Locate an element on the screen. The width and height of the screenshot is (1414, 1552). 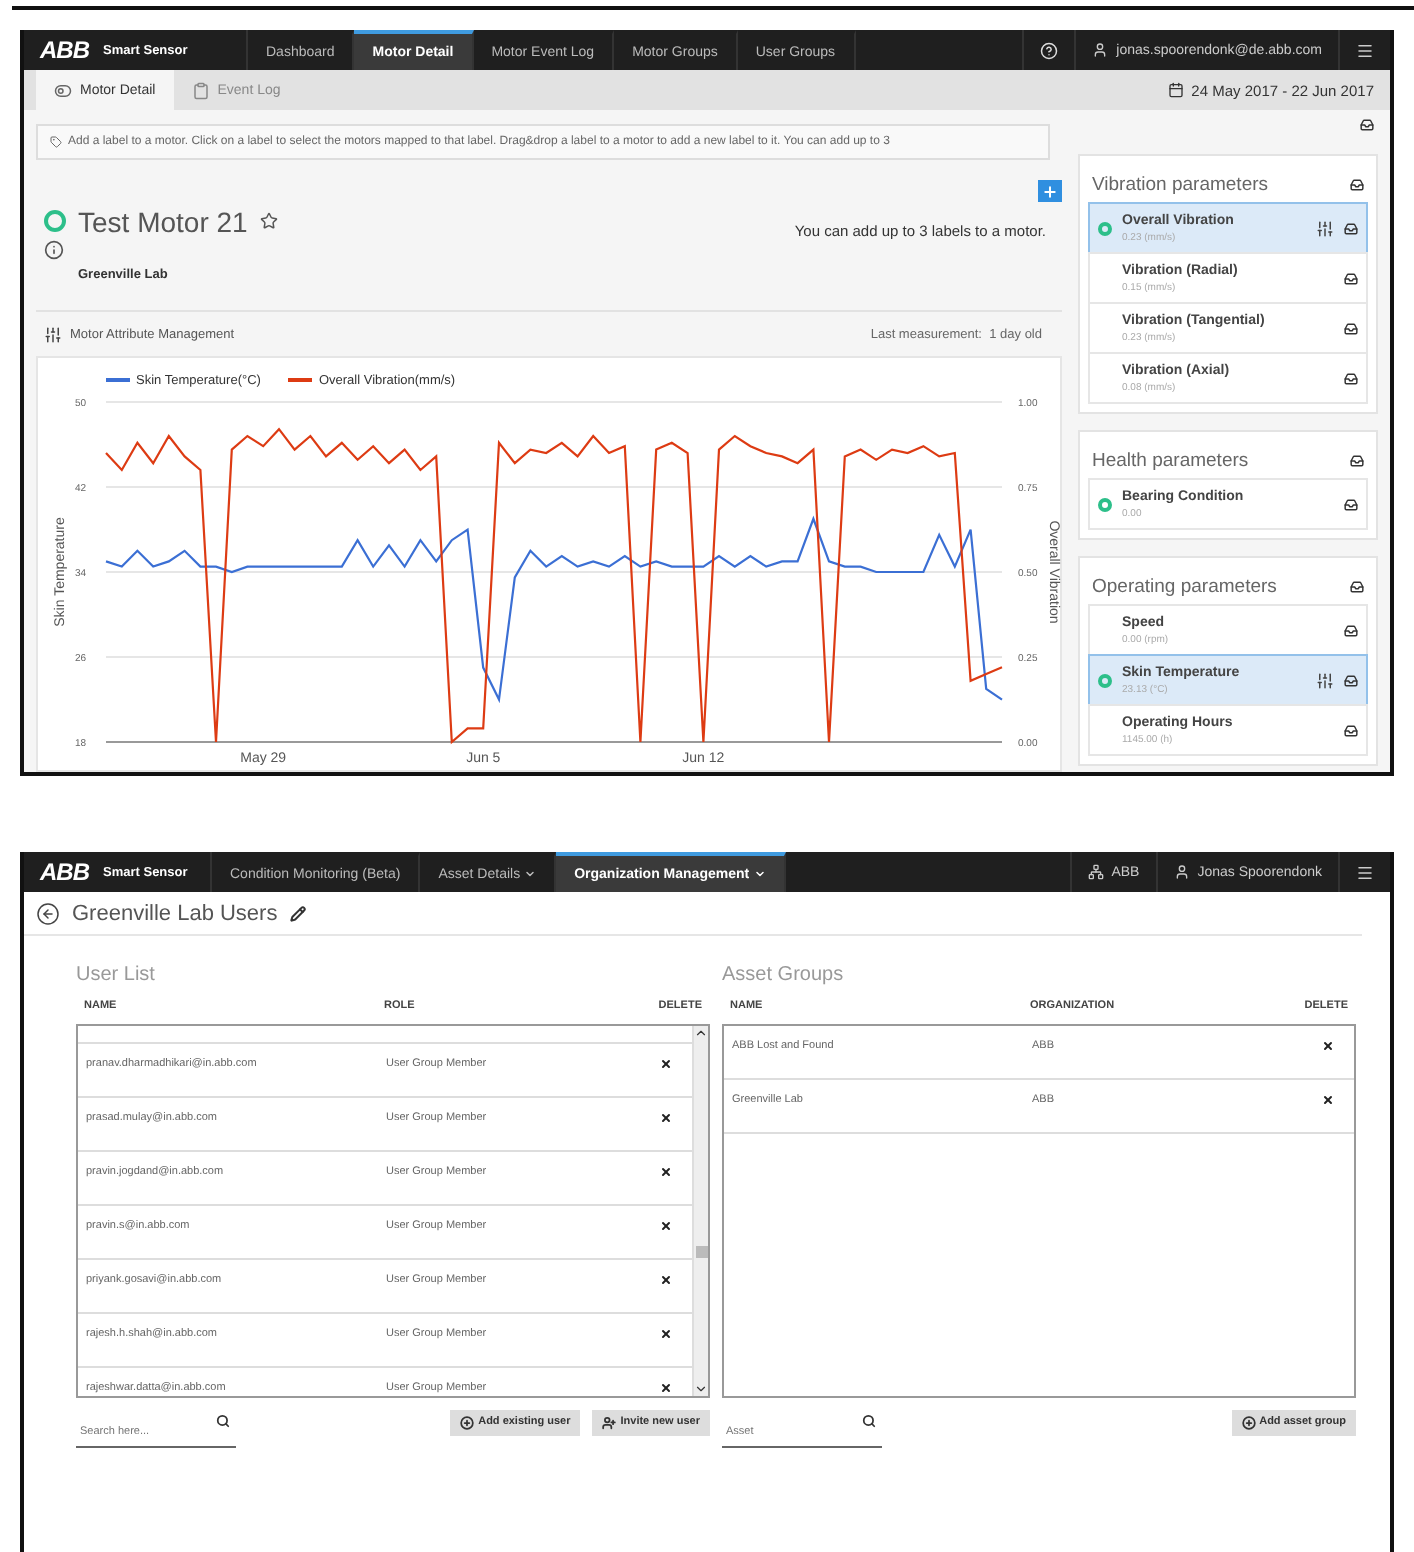
calendar-icon is located at coordinates (1175, 90).